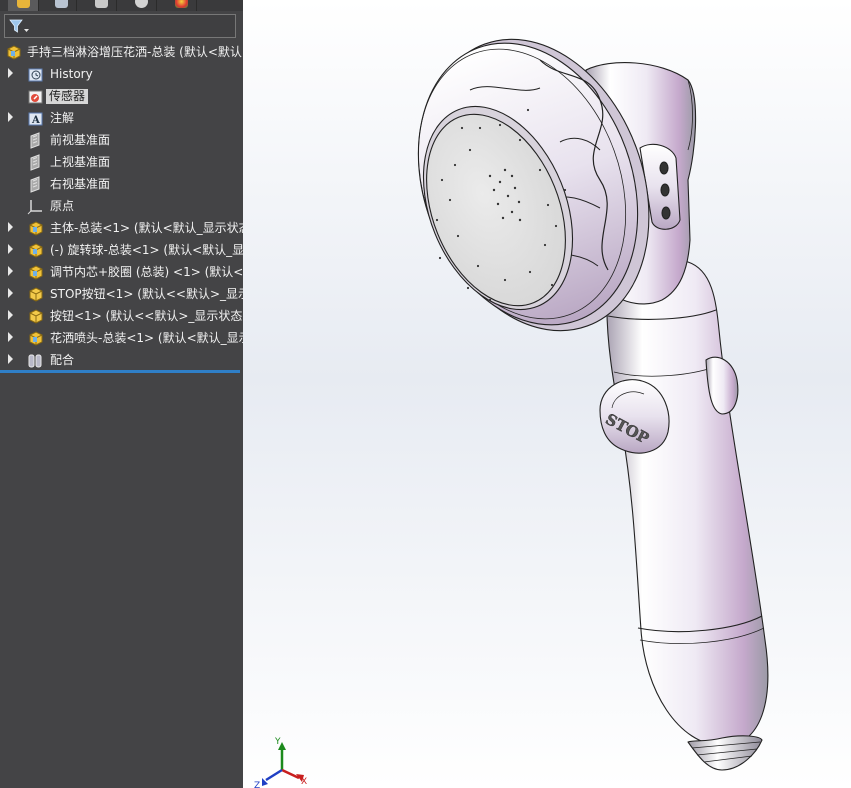  What do you see at coordinates (13, 52) in the screenshot?
I see `assembly-icon` at bounding box center [13, 52].